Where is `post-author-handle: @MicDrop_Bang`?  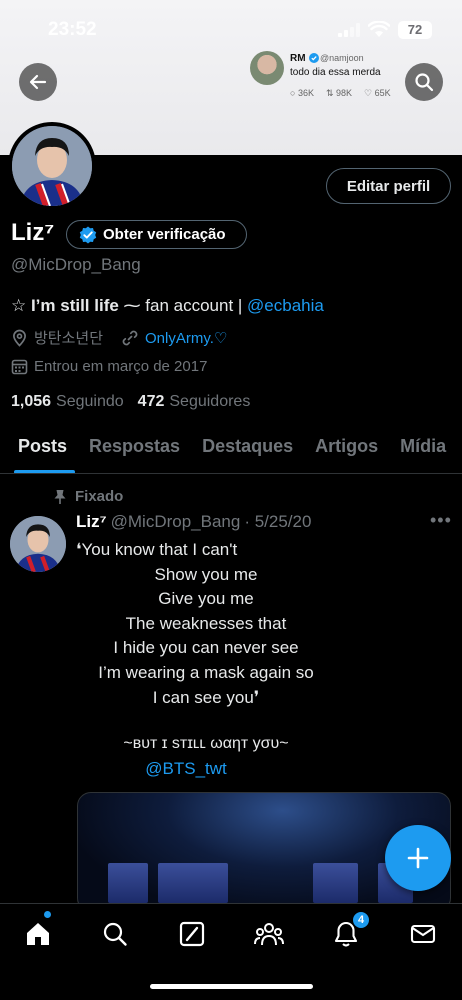 post-author-handle: @MicDrop_Bang is located at coordinates (176, 522).